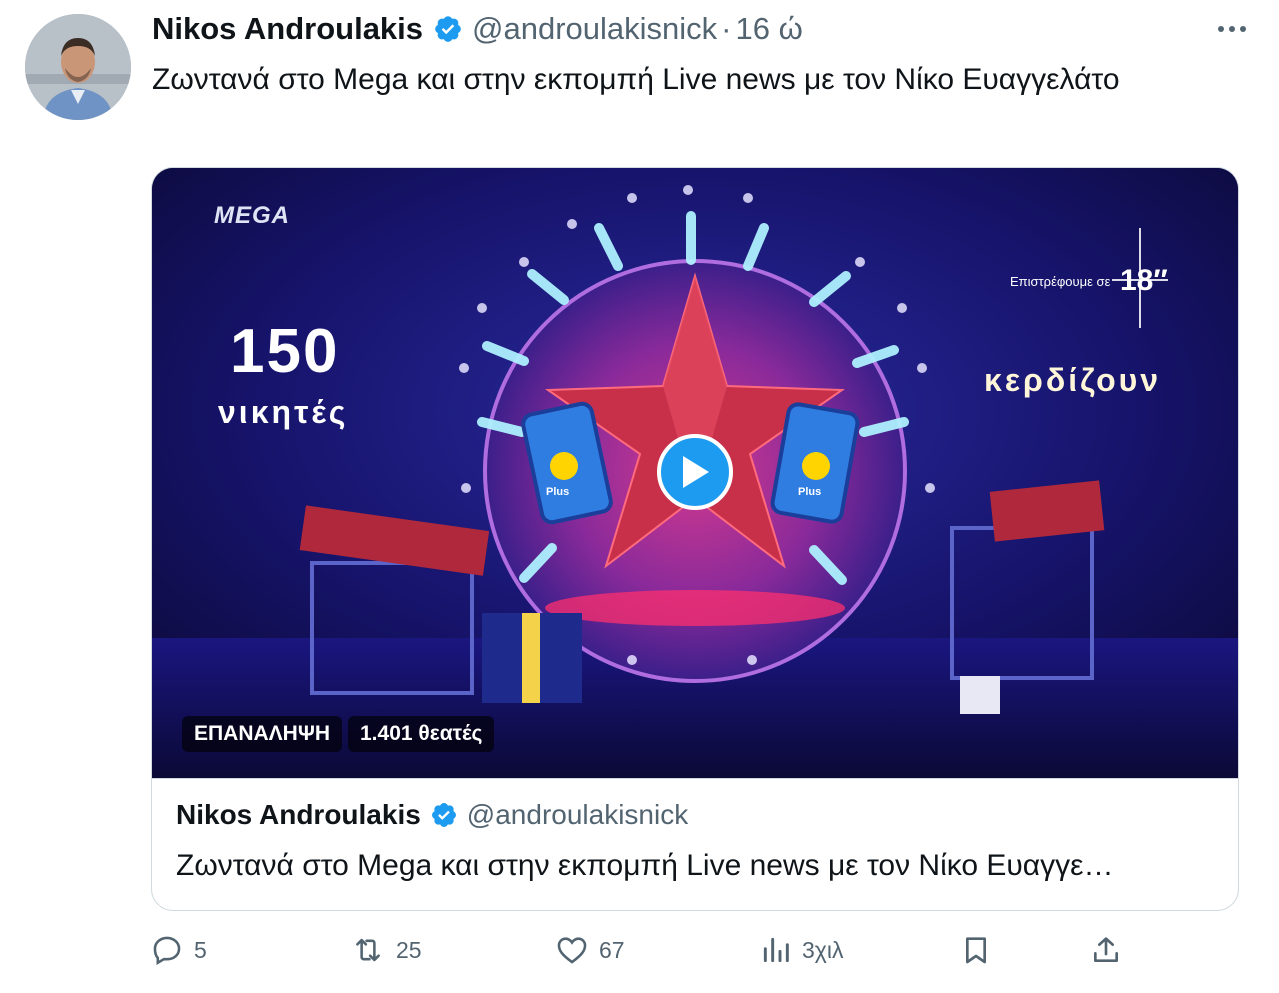 The height and width of the screenshot is (993, 1279). What do you see at coordinates (577, 814) in the screenshot?
I see `quote-author-handle: @androulakisnick` at bounding box center [577, 814].